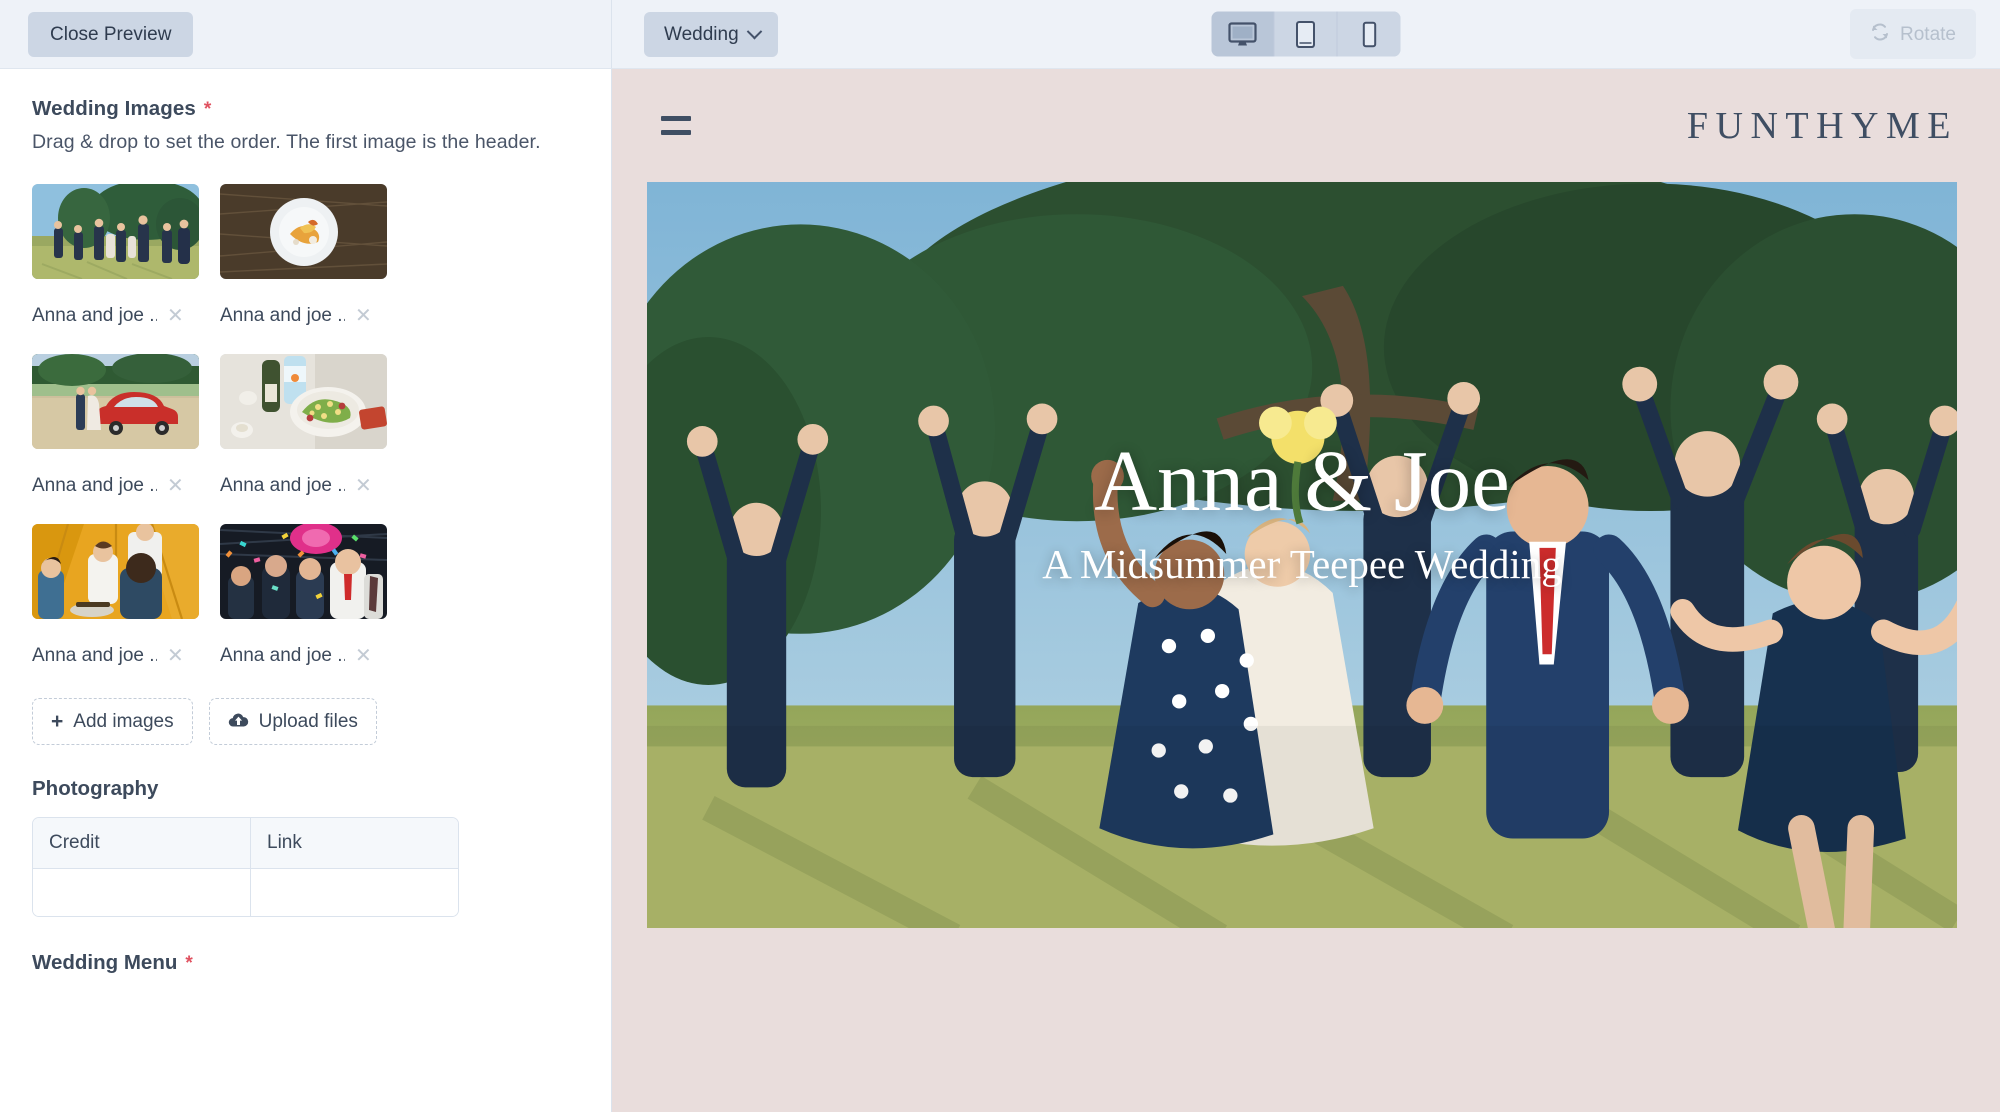 Image resolution: width=2000 pixels, height=1112 pixels. I want to click on thumbnail-art-couple-red-car, so click(115, 401).